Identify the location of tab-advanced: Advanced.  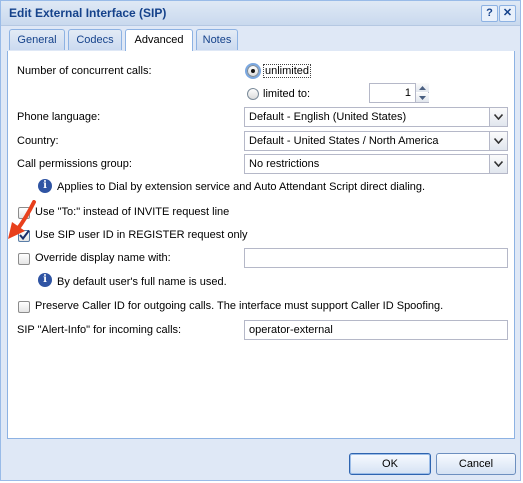
(159, 40).